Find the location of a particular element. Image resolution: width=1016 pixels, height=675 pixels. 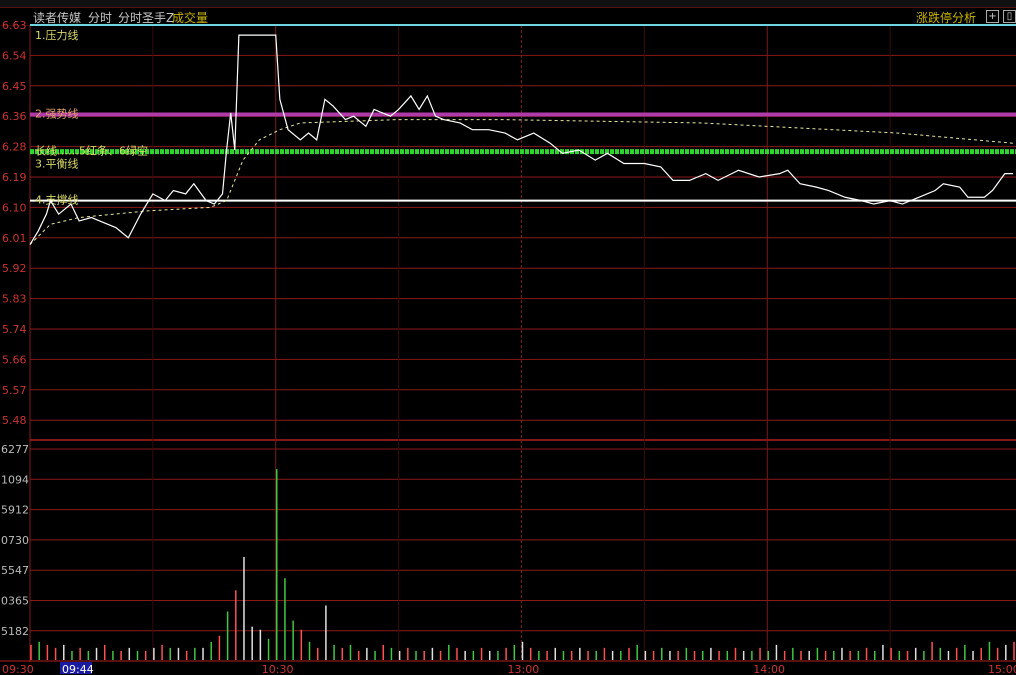

price-tick-label: 5.74 is located at coordinates (14, 329).